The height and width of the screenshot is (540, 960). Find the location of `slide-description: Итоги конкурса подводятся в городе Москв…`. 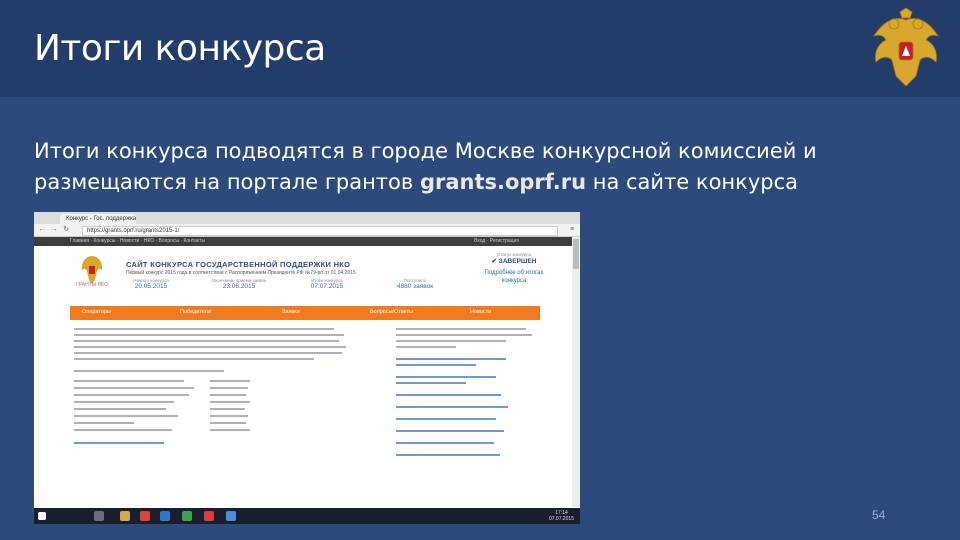

slide-description: Итоги конкурса подводятся в городе Москв… is located at coordinates (474, 167).